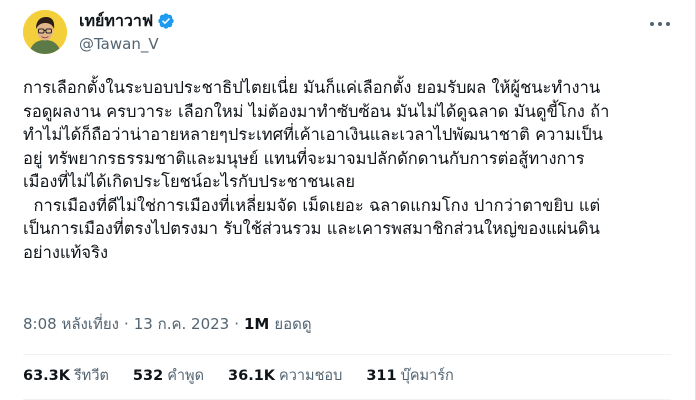 The image size is (696, 400). I want to click on quotes-stat: 532 คำพูด, so click(168, 376).